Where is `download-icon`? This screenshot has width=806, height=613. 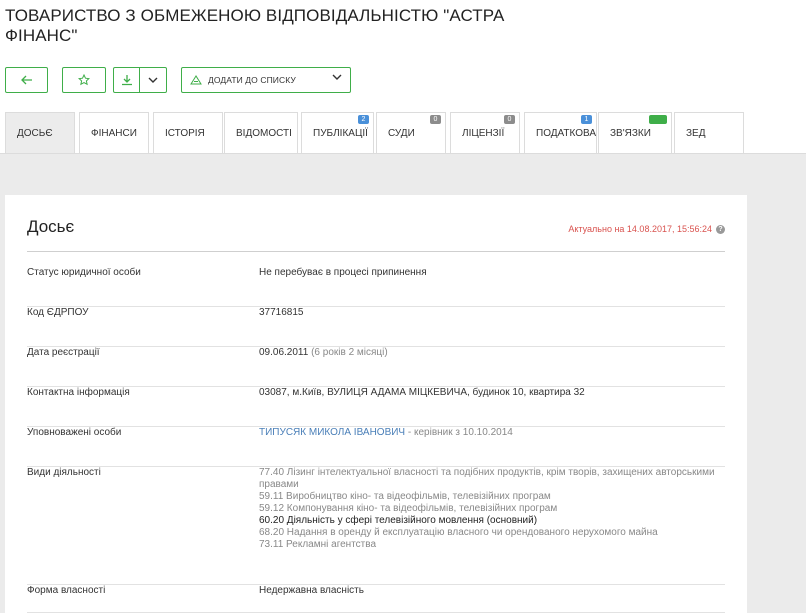 download-icon is located at coordinates (126, 80).